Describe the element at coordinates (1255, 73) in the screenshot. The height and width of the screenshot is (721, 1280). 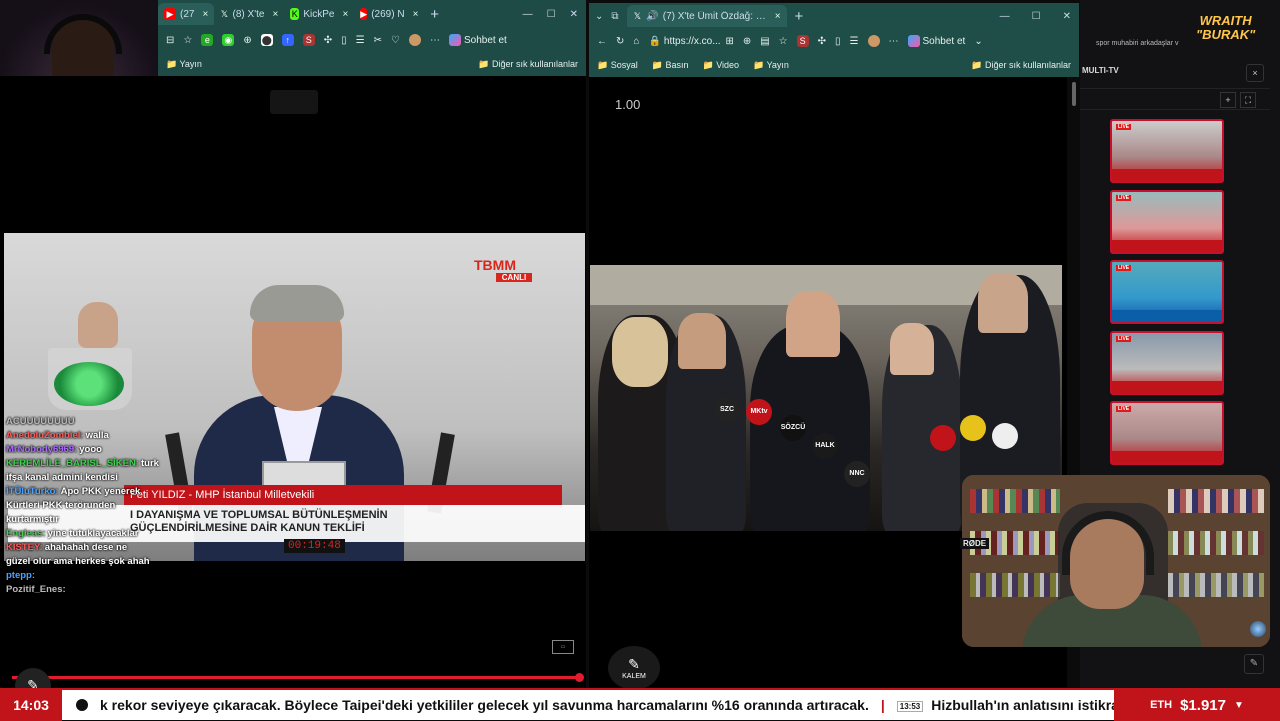
I see `close-button: ×` at that location.